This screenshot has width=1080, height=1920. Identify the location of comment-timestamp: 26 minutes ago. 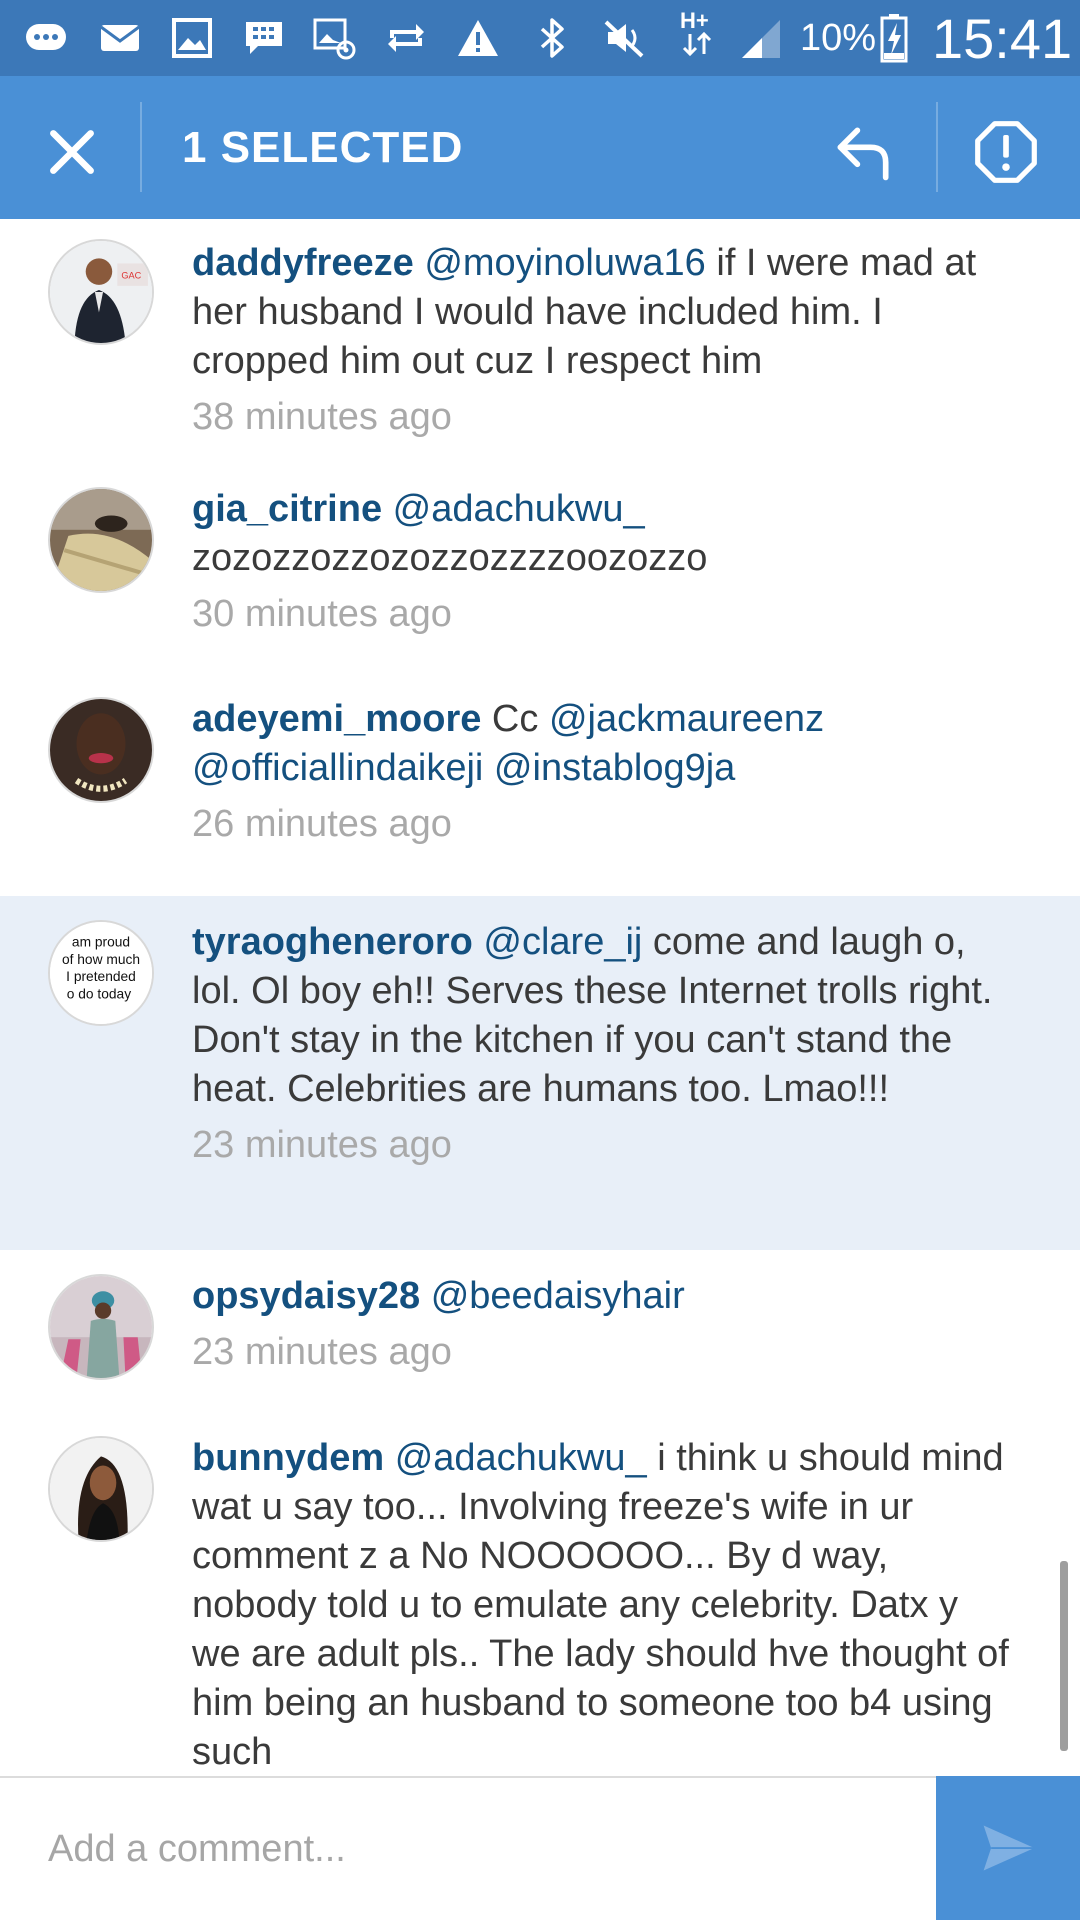
(322, 824).